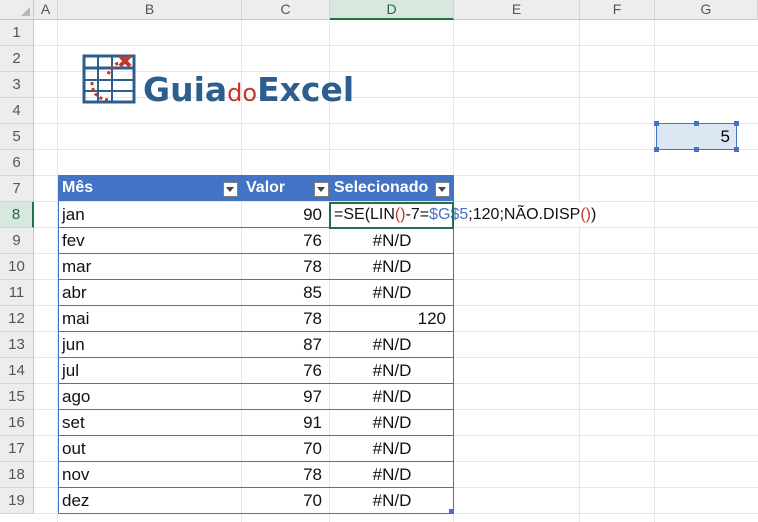 The height and width of the screenshot is (522, 758). I want to click on logo-part-guia: Guia, so click(185, 89).